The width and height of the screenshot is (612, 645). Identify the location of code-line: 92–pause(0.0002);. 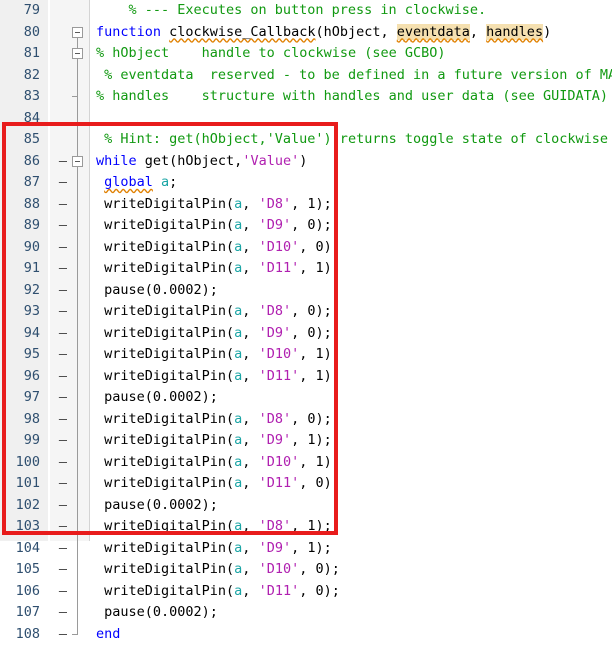
(306, 291).